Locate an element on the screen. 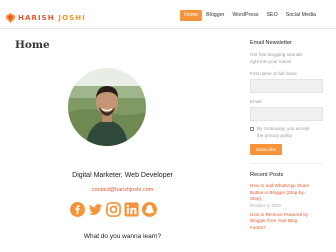  page-title: Home is located at coordinates (32, 45).